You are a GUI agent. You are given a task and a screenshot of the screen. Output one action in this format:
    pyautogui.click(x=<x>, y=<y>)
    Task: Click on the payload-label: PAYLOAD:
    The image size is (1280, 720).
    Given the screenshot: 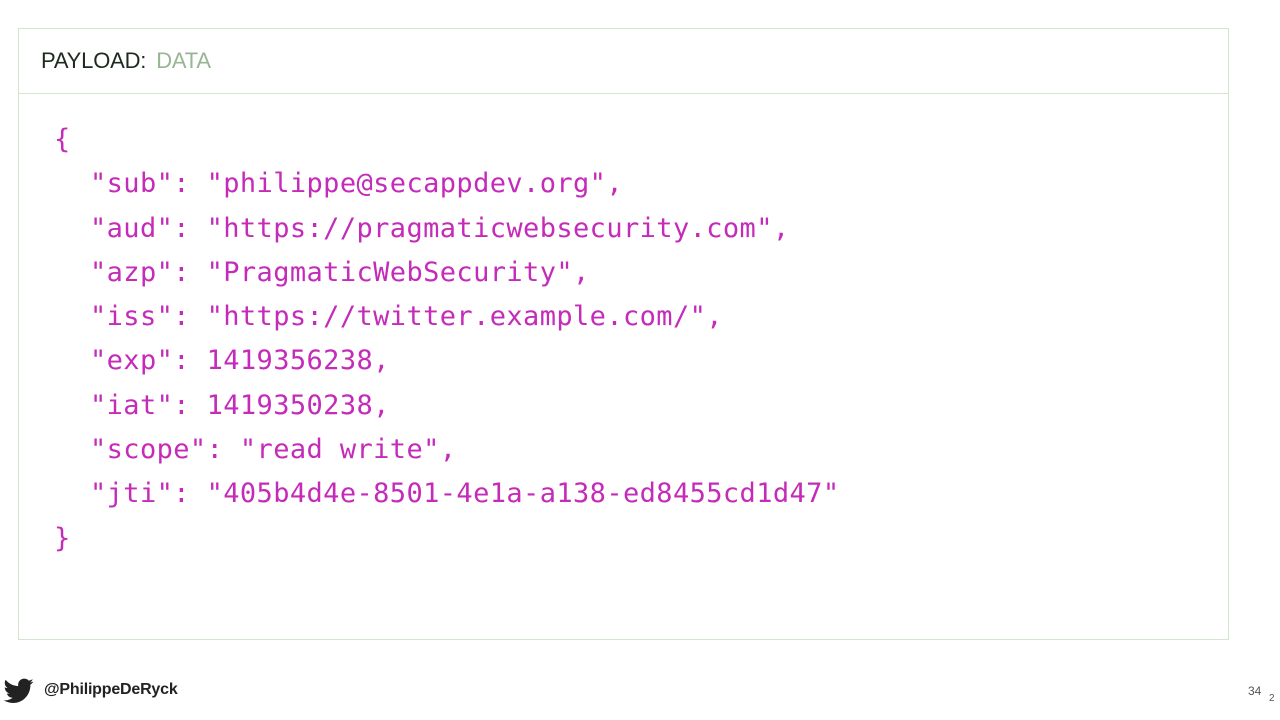 What is the action you would take?
    pyautogui.click(x=94, y=60)
    